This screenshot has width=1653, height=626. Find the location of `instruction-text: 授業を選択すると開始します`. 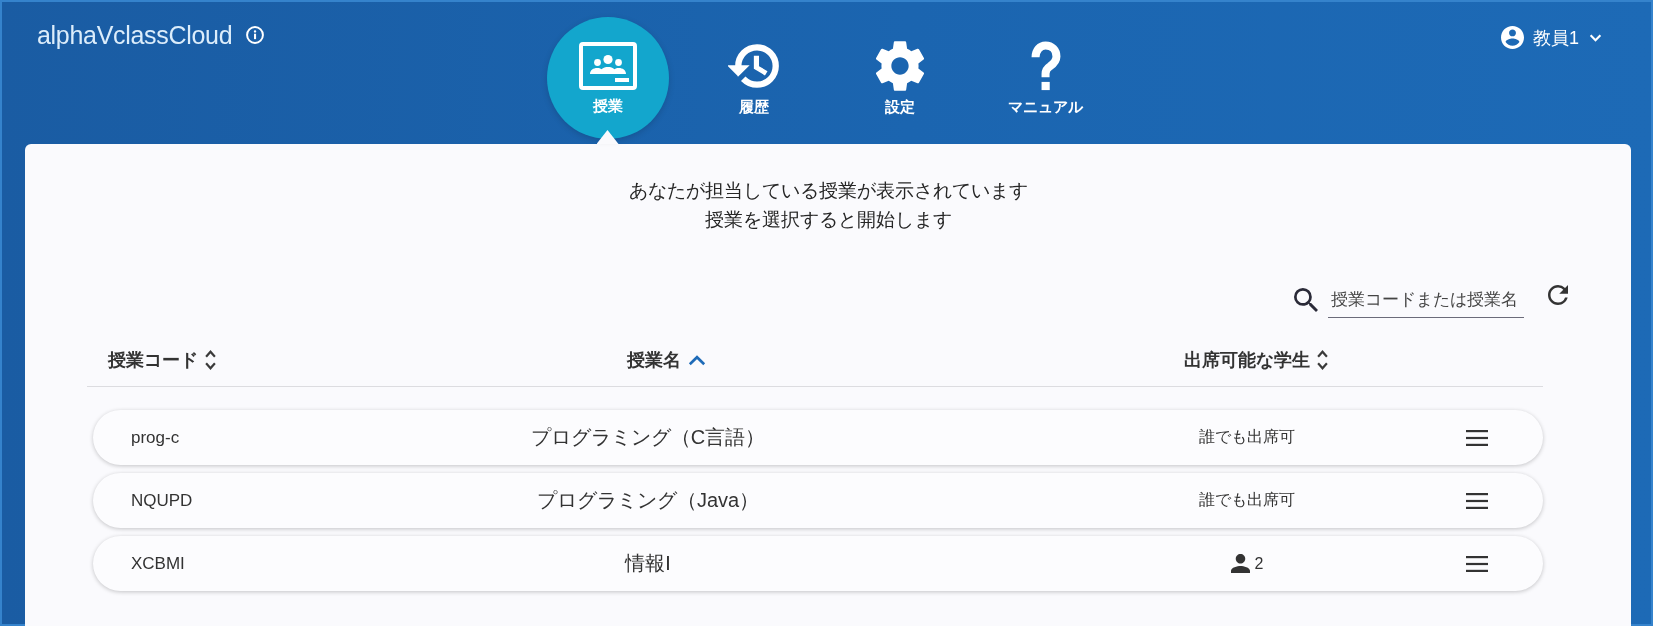

instruction-text: 授業を選択すると開始します is located at coordinates (828, 220).